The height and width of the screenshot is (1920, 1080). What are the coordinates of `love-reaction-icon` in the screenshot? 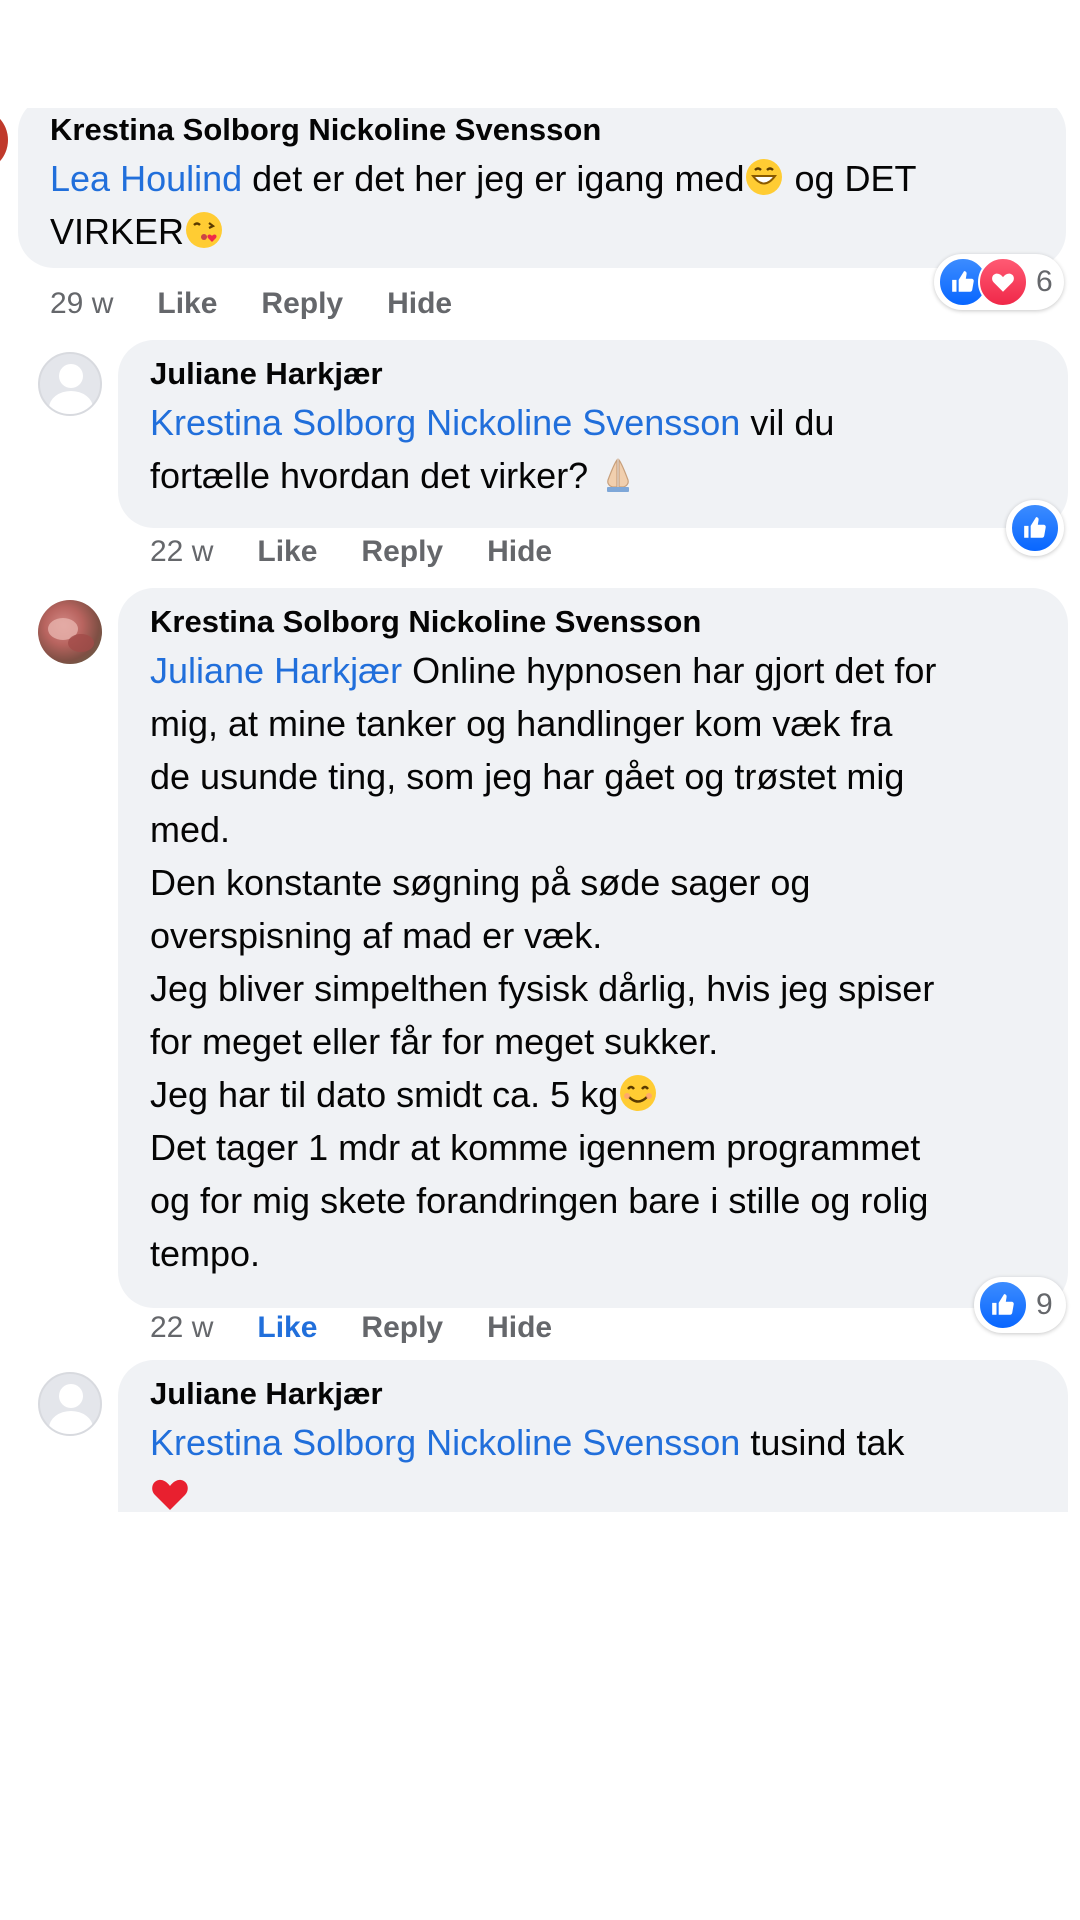 It's located at (1003, 282).